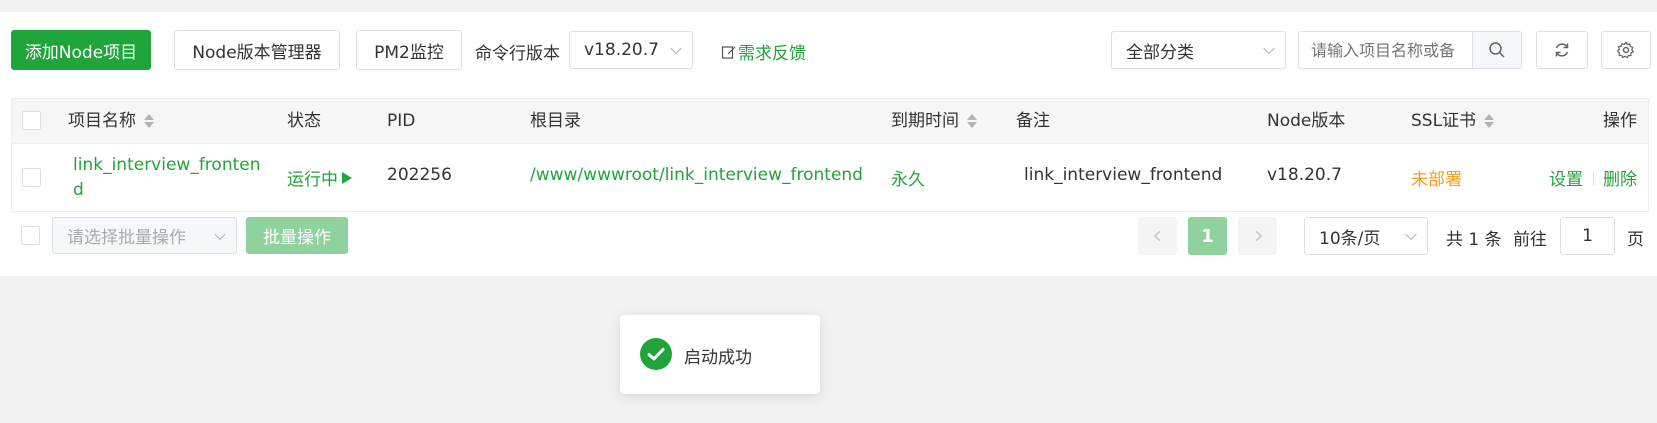 The height and width of the screenshot is (423, 1657). What do you see at coordinates (126, 238) in the screenshot?
I see `batch-action-placeholder: 请选择批量操作` at bounding box center [126, 238].